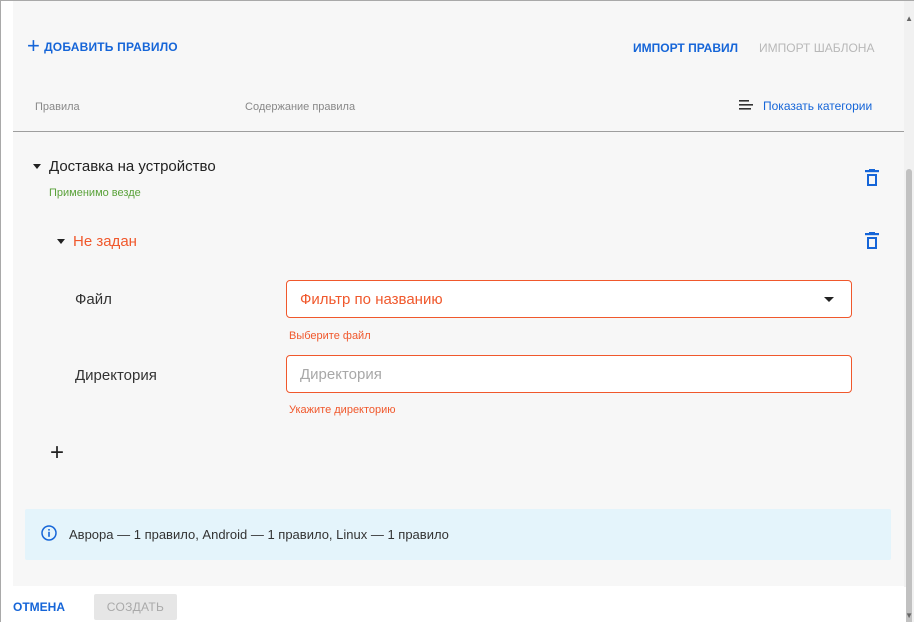  I want to click on scroll-up-icon: ▲, so click(909, 19).